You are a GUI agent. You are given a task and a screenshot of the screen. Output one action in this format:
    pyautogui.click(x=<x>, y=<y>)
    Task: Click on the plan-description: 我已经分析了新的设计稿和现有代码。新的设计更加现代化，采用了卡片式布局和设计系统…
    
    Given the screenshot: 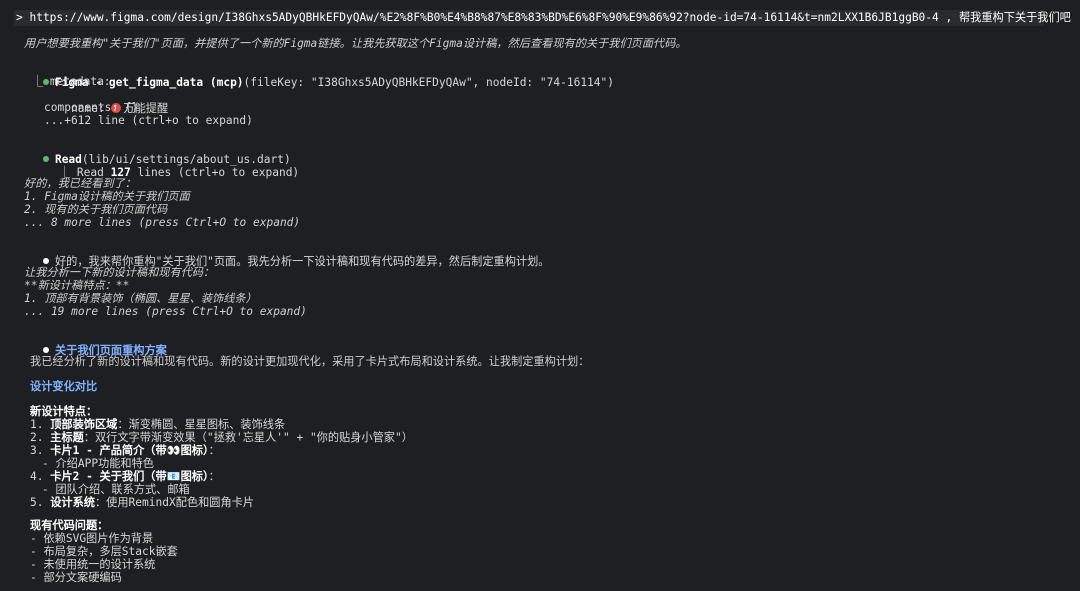 What is the action you would take?
    pyautogui.click(x=310, y=361)
    